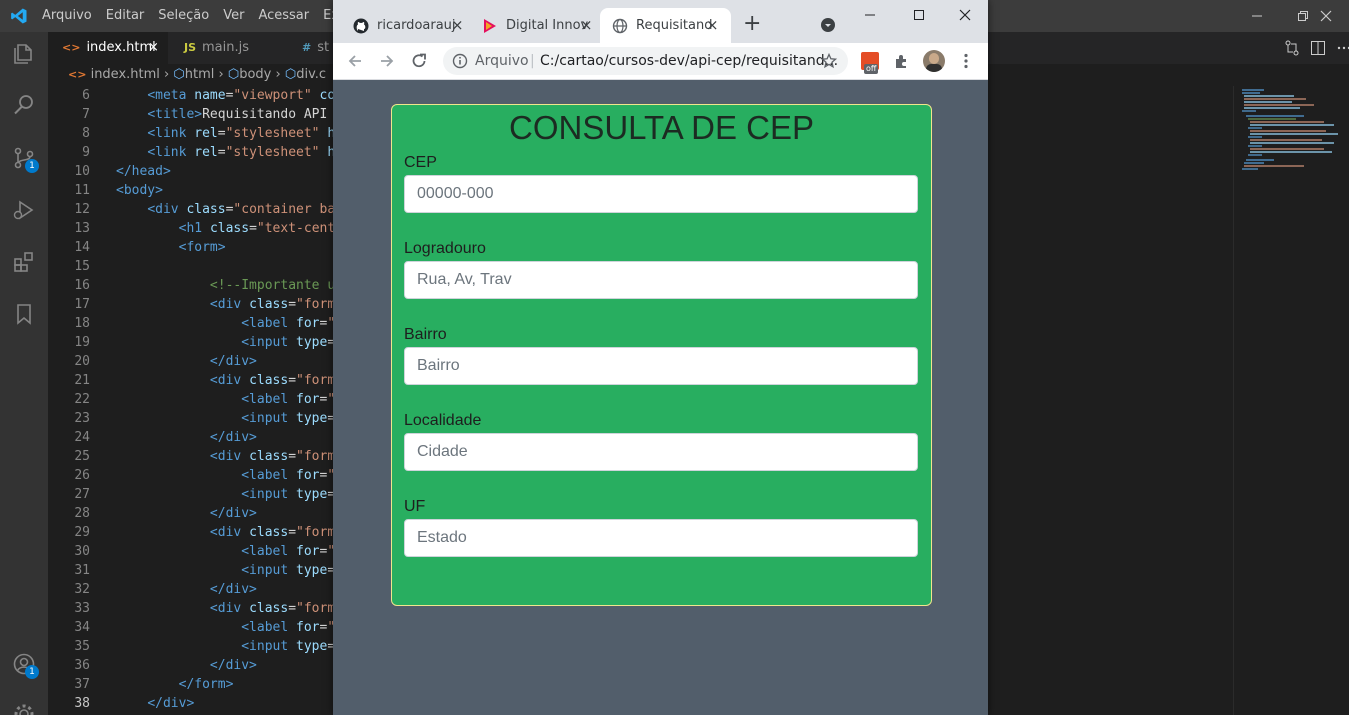 The width and height of the screenshot is (1349, 715). What do you see at coordinates (661, 366) in the screenshot?
I see `bairro-input` at bounding box center [661, 366].